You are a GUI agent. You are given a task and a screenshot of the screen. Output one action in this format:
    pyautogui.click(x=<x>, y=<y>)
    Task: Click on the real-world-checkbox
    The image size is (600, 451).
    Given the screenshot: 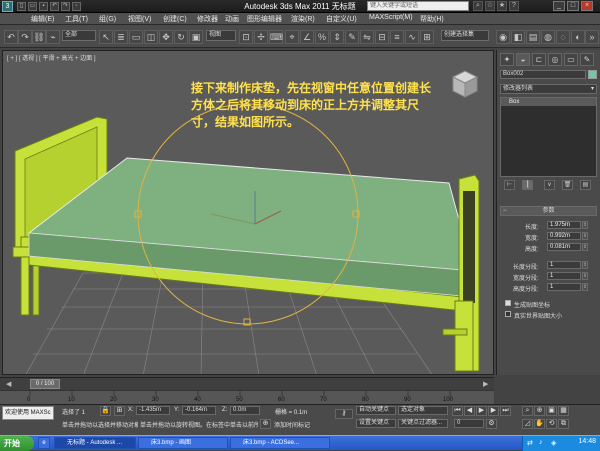 What is the action you would take?
    pyautogui.click(x=508, y=314)
    